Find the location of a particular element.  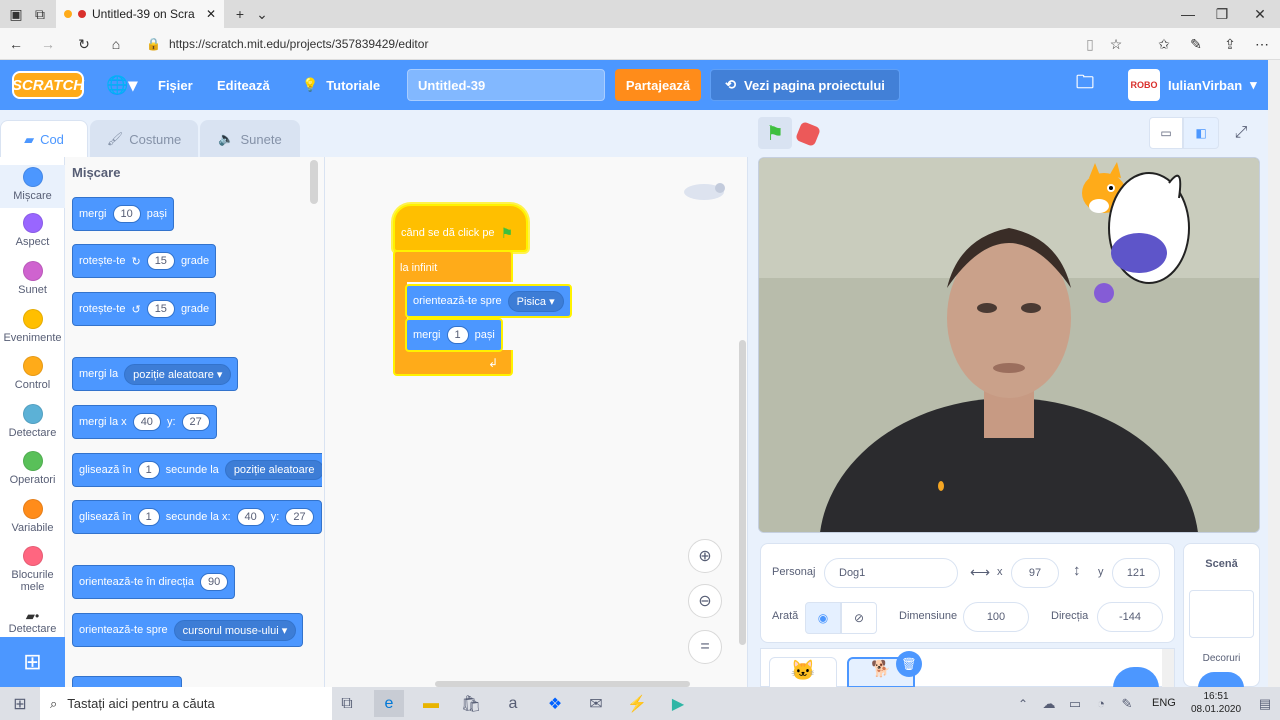

workspace-scrollbar is located at coordinates (742, 492).